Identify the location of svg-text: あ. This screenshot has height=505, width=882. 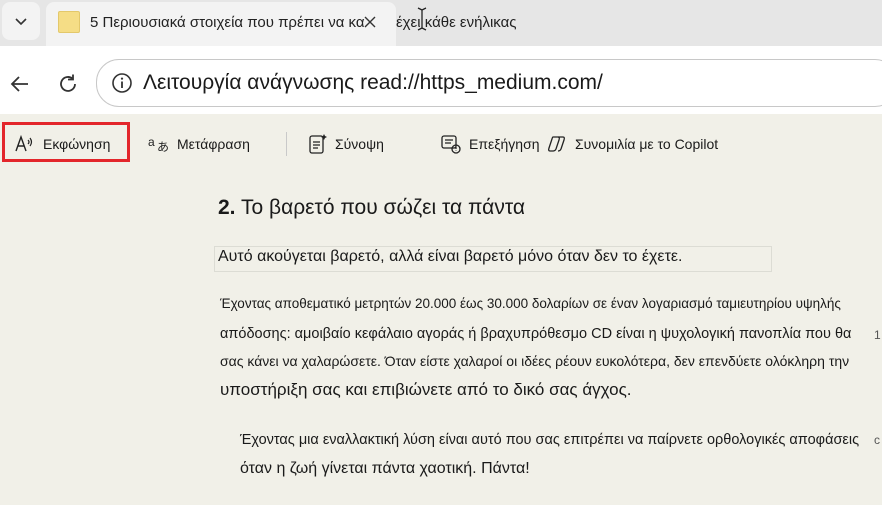
(163, 147).